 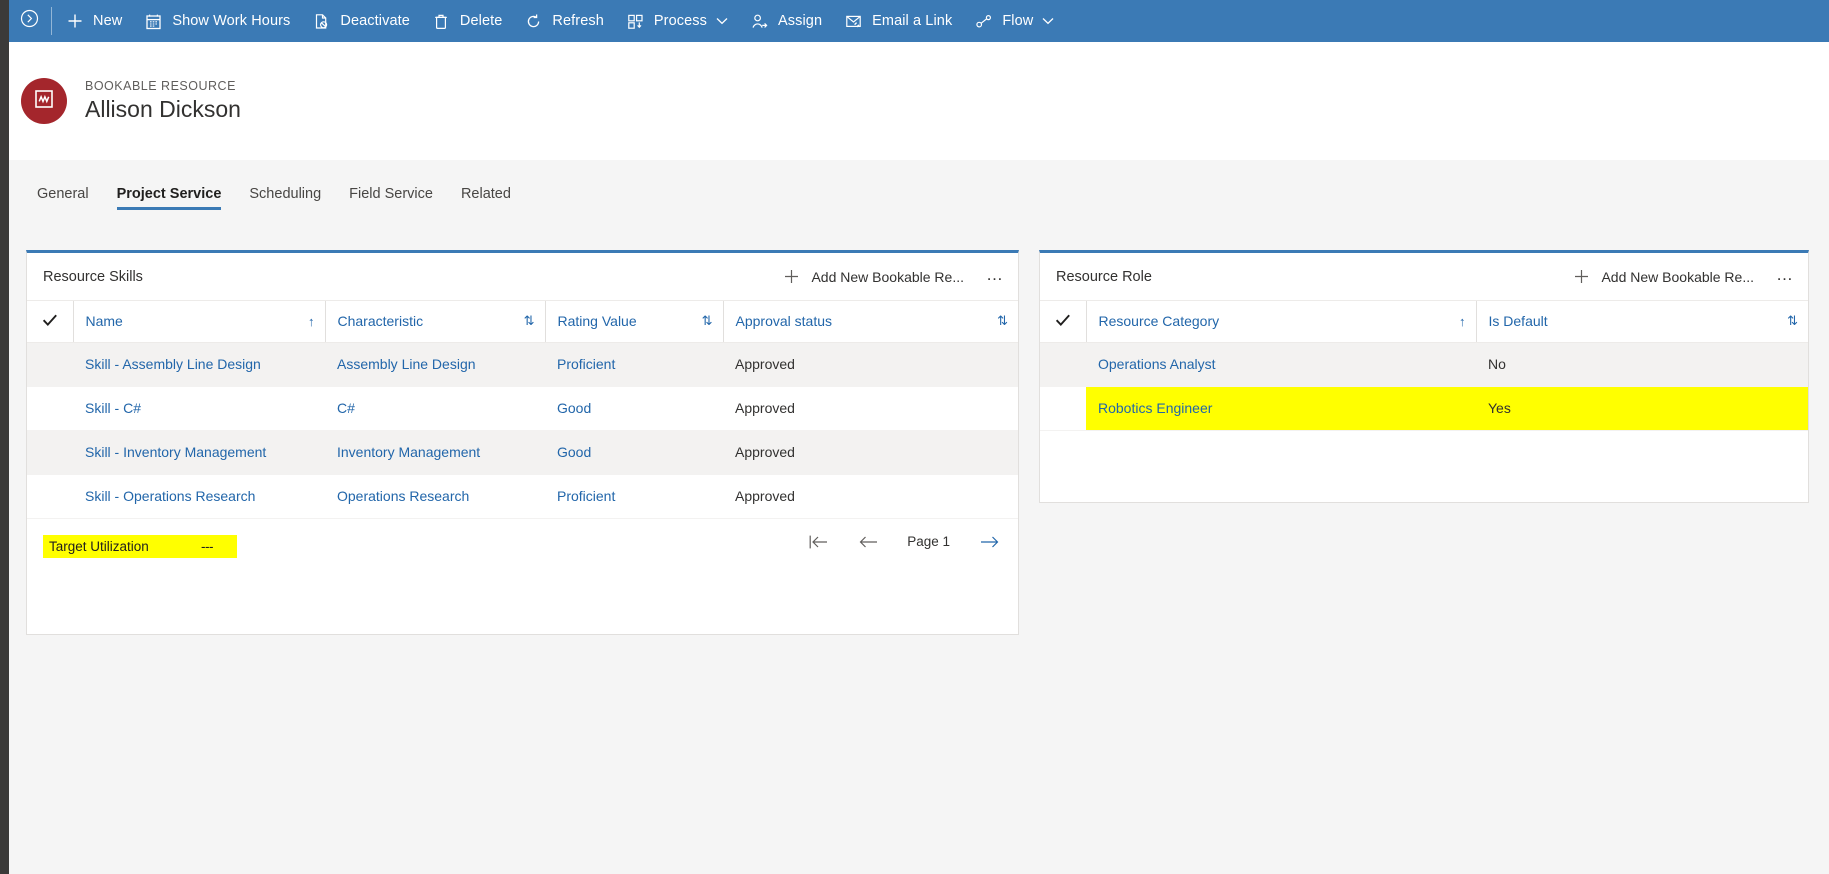 What do you see at coordinates (800, 20) in the screenshot?
I see `command-assign-label: Assign` at bounding box center [800, 20].